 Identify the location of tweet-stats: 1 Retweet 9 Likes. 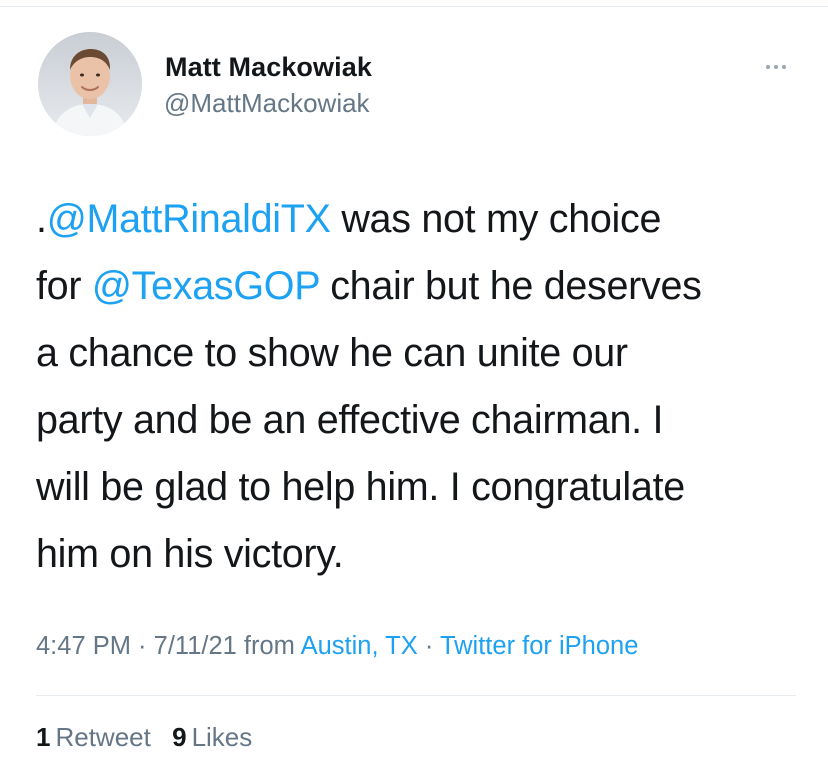
(151, 737).